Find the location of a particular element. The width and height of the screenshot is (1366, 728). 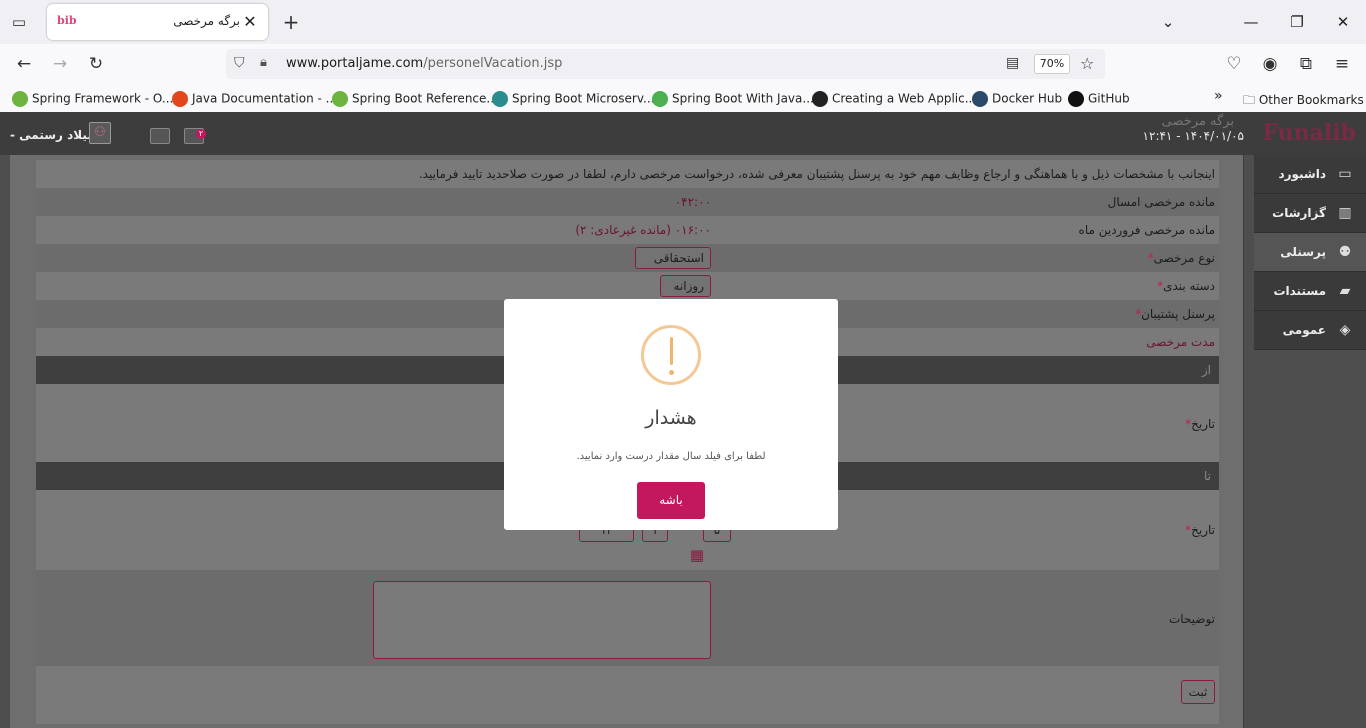

report-icon: ▥ is located at coordinates (1345, 213).